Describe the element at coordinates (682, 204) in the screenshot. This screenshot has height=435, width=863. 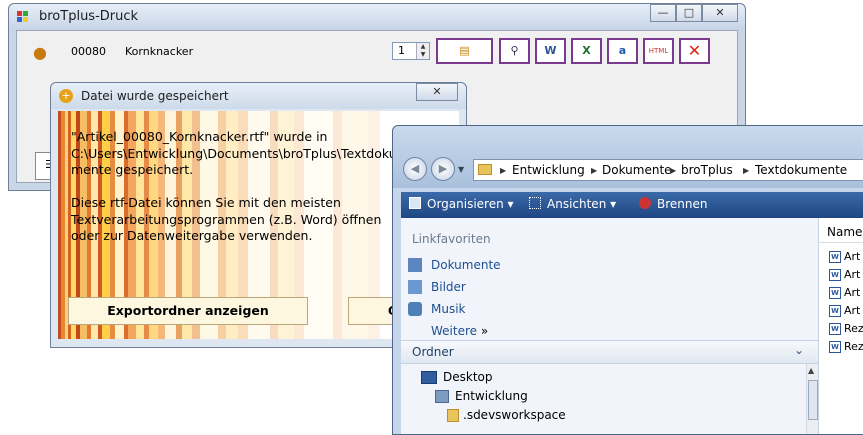
I see `burn-label: Brennen` at that location.